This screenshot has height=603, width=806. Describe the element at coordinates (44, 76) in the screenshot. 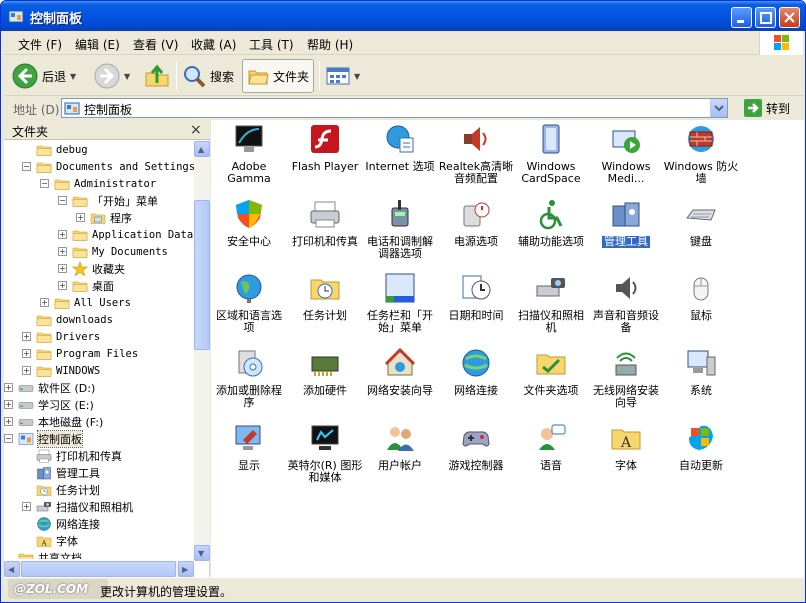

I see `back-button: 后退 ▼` at that location.